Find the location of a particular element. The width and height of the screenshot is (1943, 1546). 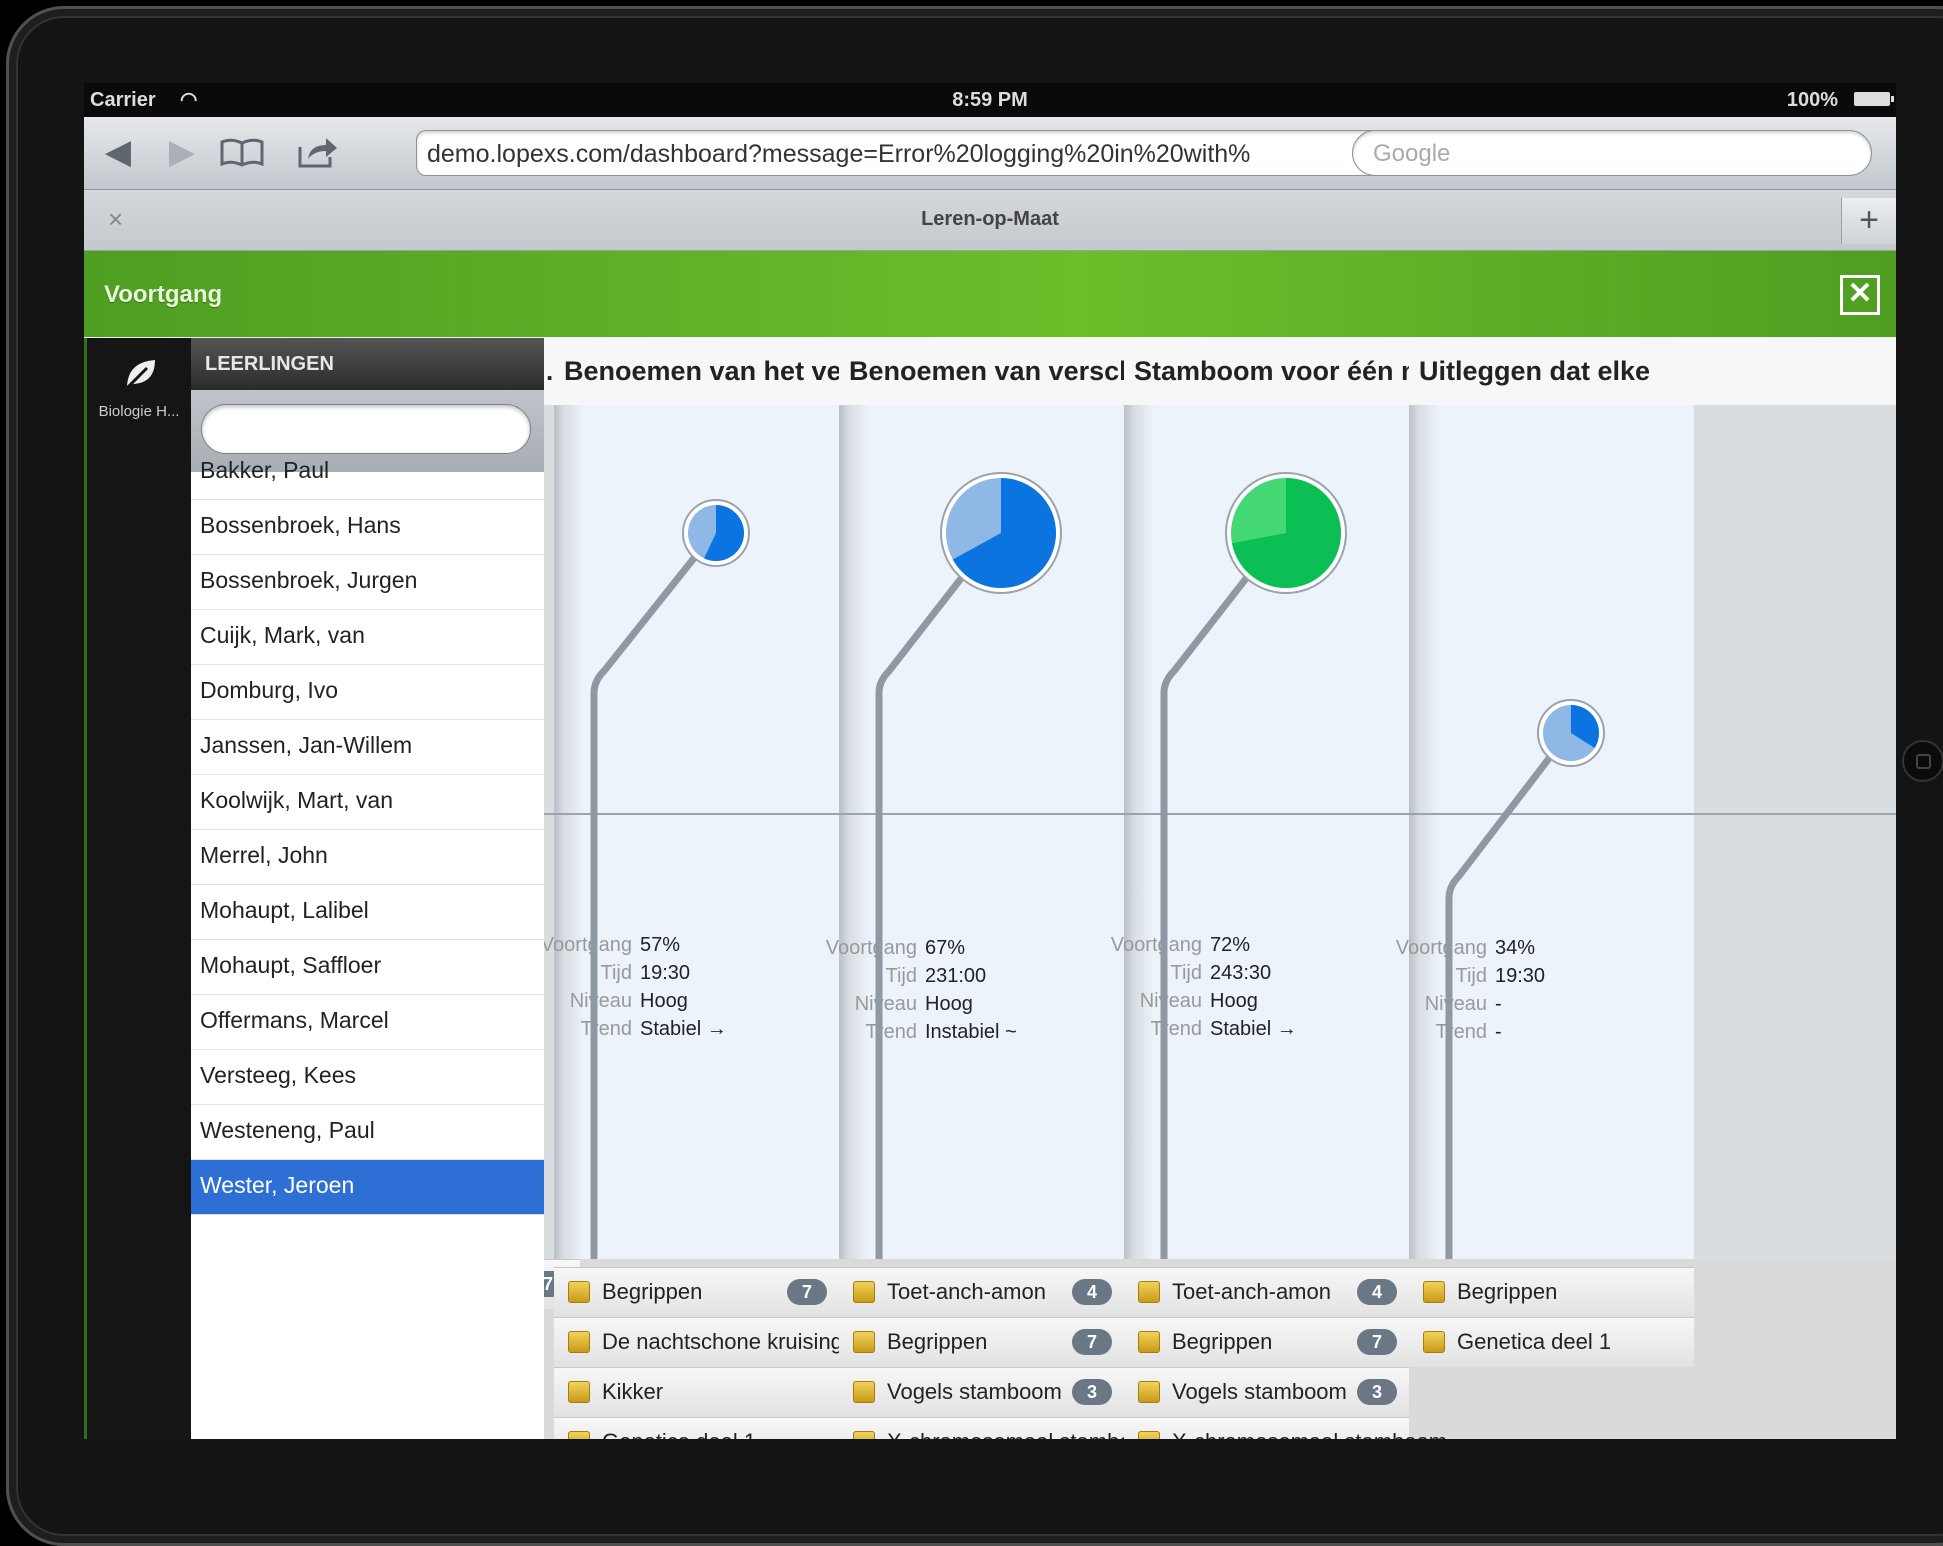

student-item: Domburg, Ivo is located at coordinates (367, 692).